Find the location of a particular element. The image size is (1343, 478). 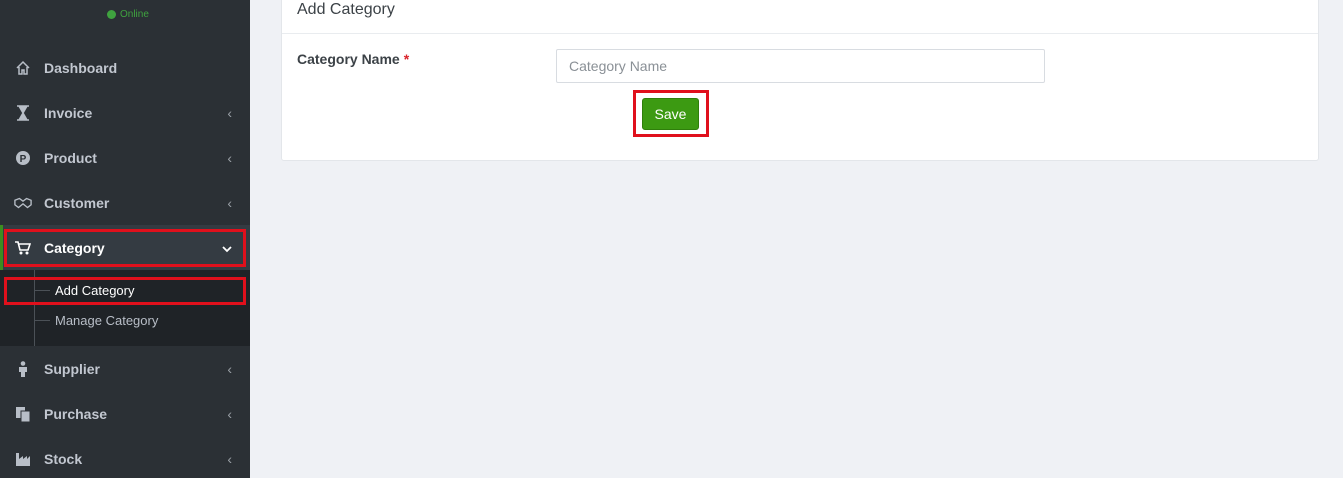

sidebar-item-stock: Stock ‹ is located at coordinates (125, 457).